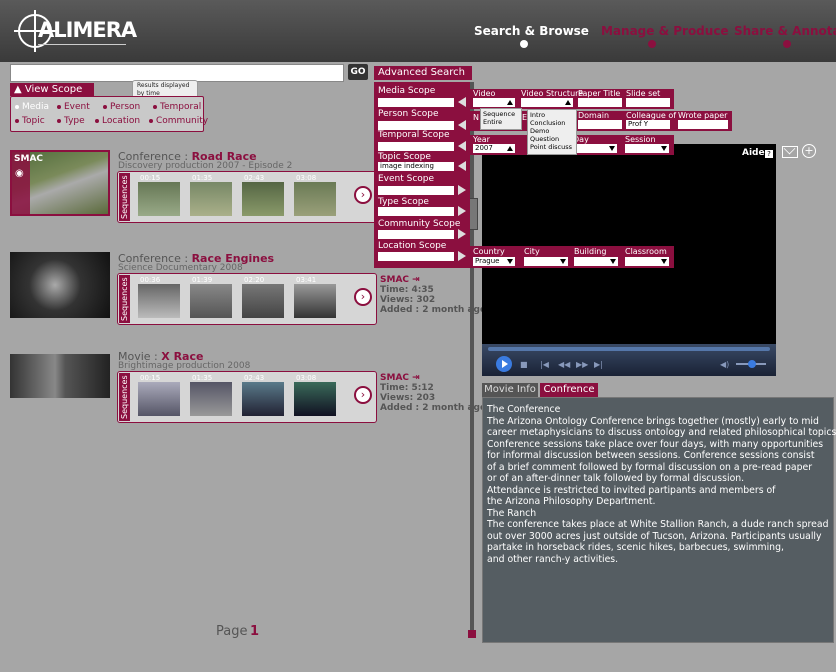 The width and height of the screenshot is (836, 672). I want to click on sequences-label: Sequences, so click(124, 397).